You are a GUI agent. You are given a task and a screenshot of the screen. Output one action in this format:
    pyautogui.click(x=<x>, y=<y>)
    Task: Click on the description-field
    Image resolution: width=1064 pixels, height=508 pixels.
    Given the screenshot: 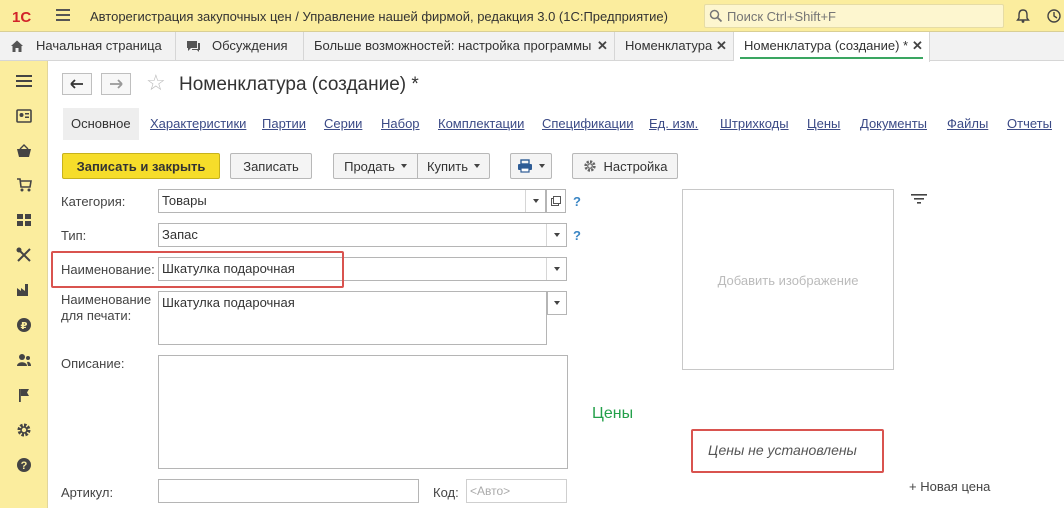 What is the action you would take?
    pyautogui.click(x=363, y=412)
    